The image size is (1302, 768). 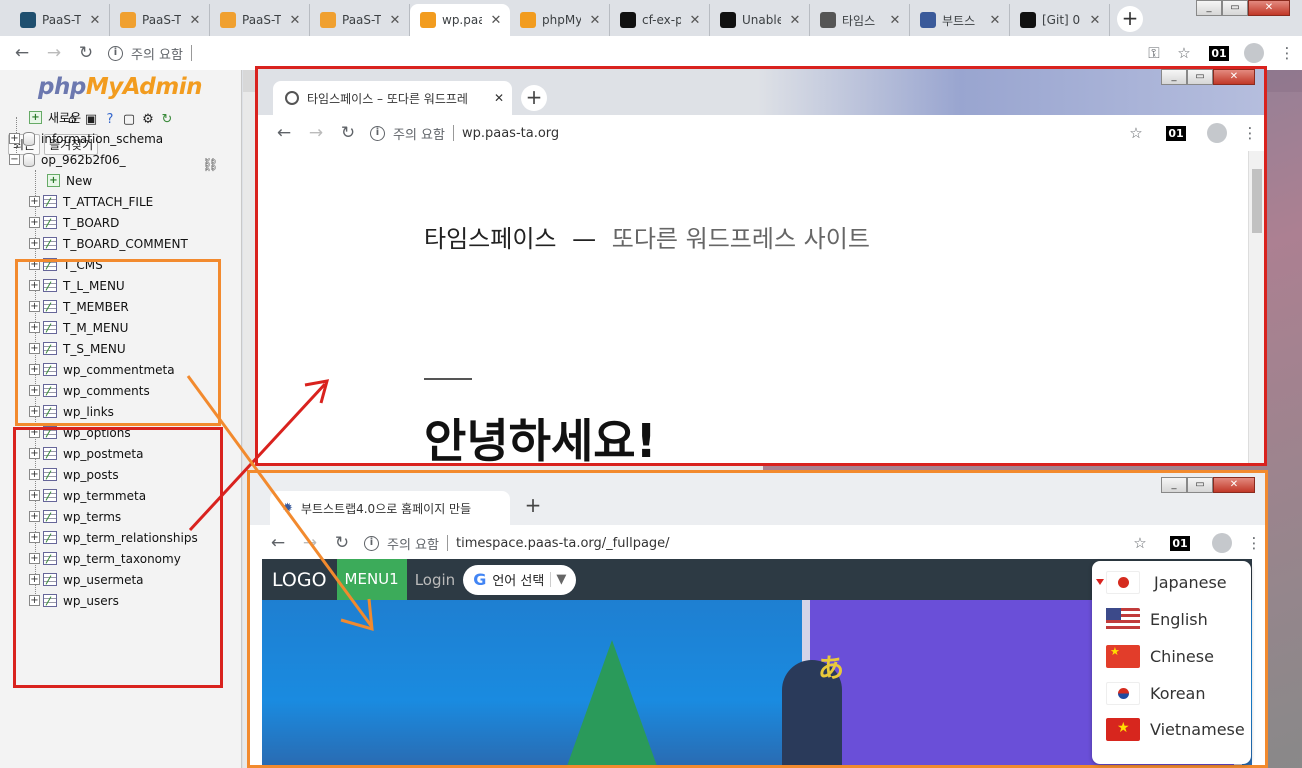 I want to click on database-label: information_schema, so click(x=102, y=138).